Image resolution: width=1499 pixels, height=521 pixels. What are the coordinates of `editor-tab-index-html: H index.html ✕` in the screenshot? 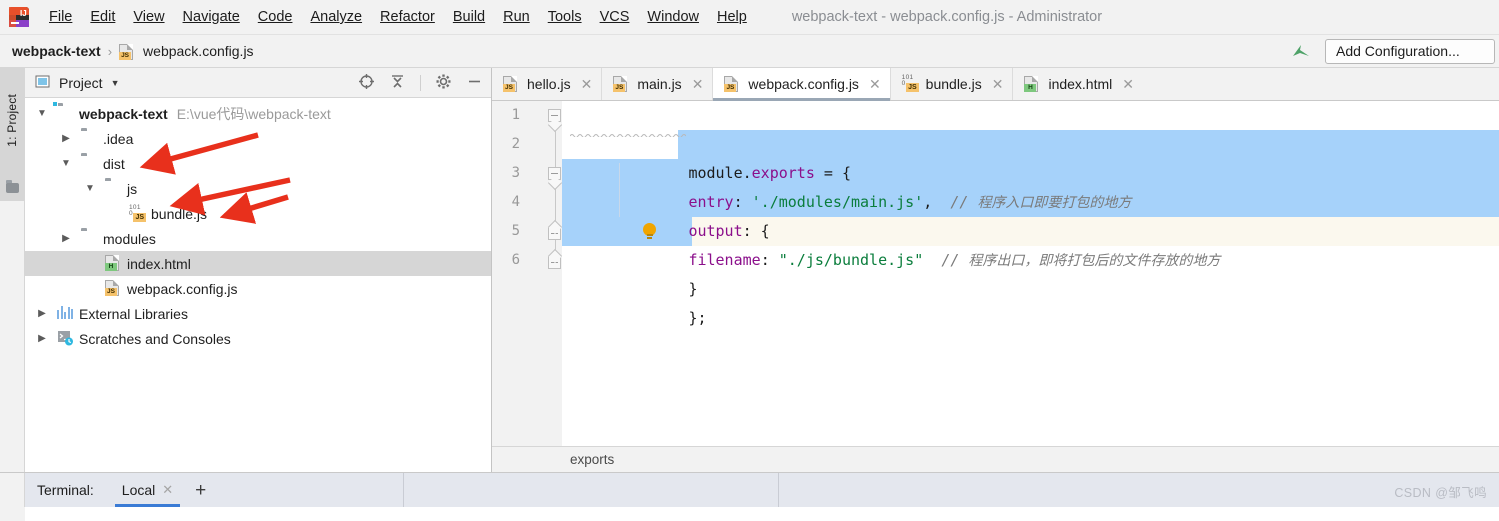 It's located at (1078, 84).